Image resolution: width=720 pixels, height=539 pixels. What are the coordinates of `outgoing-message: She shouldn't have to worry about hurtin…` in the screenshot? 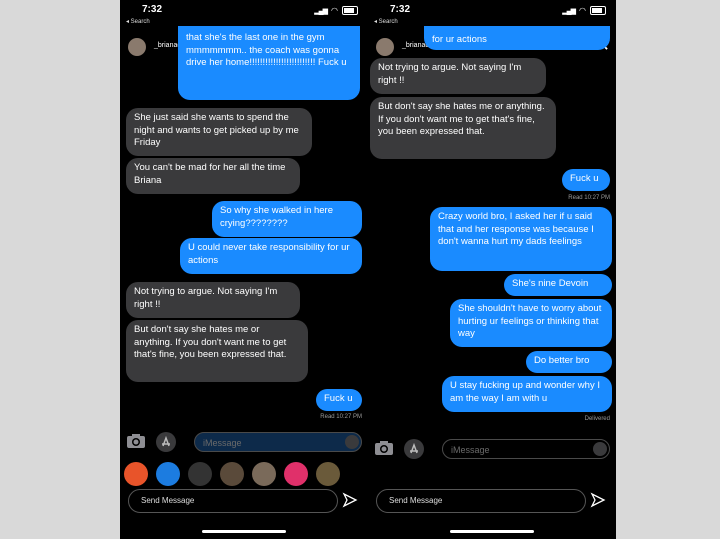 It's located at (531, 323).